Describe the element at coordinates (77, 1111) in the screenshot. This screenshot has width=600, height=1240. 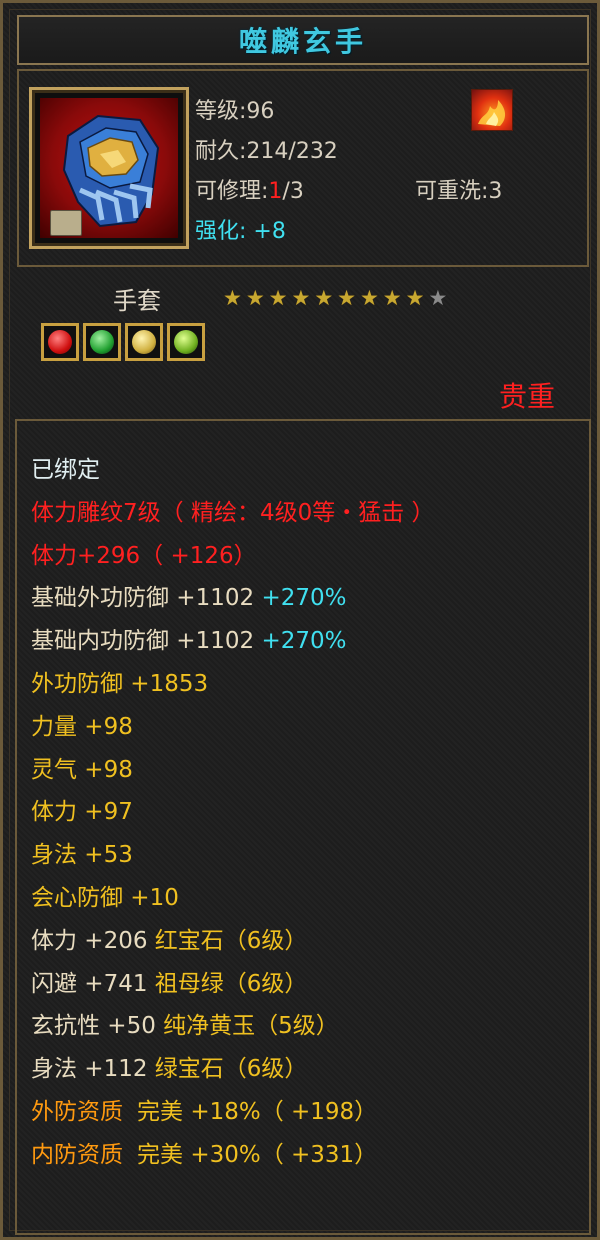
I see `quality1-label: 外防资质` at that location.